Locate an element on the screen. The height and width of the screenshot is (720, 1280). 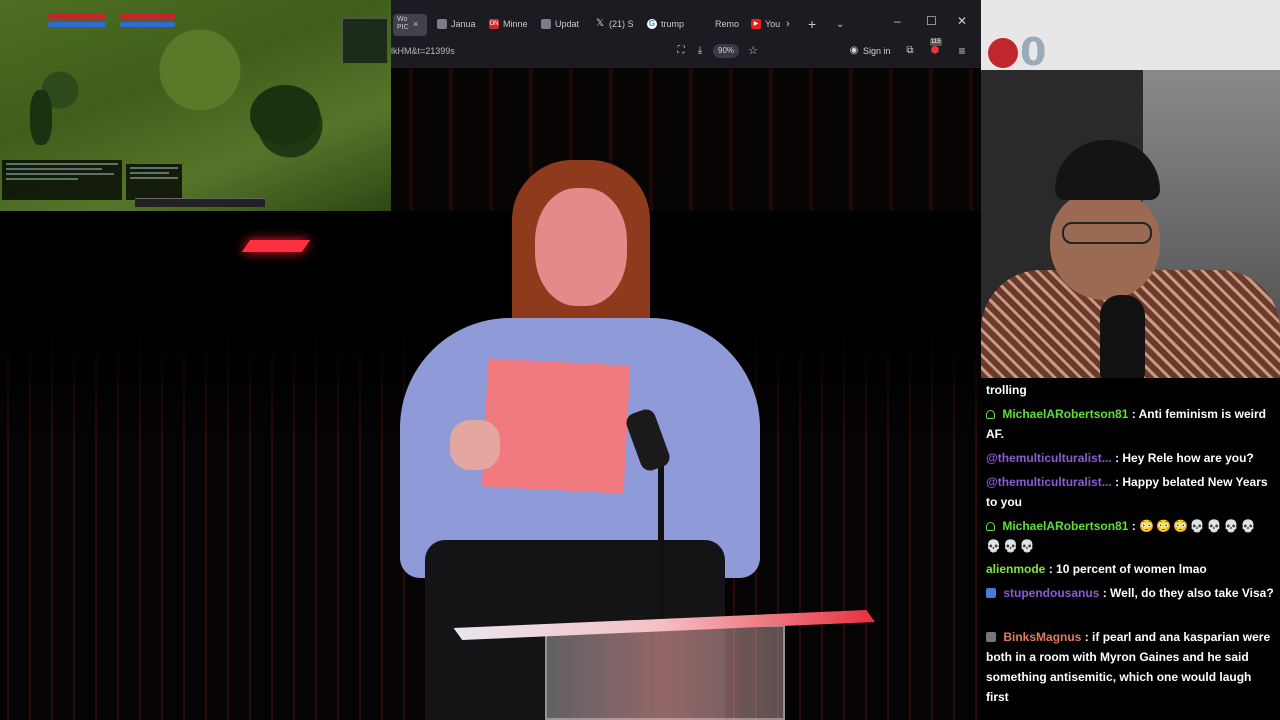
screenshot-icon: ⛶ is located at coordinates (681, 51).